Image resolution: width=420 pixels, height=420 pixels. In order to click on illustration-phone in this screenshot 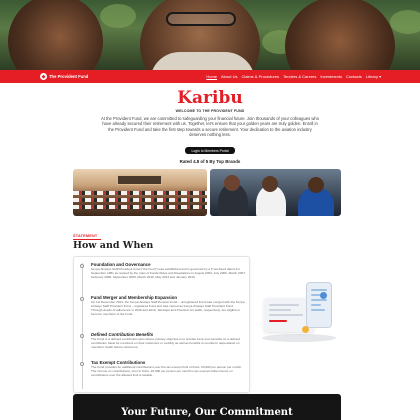, I will do `click(319, 305)`.